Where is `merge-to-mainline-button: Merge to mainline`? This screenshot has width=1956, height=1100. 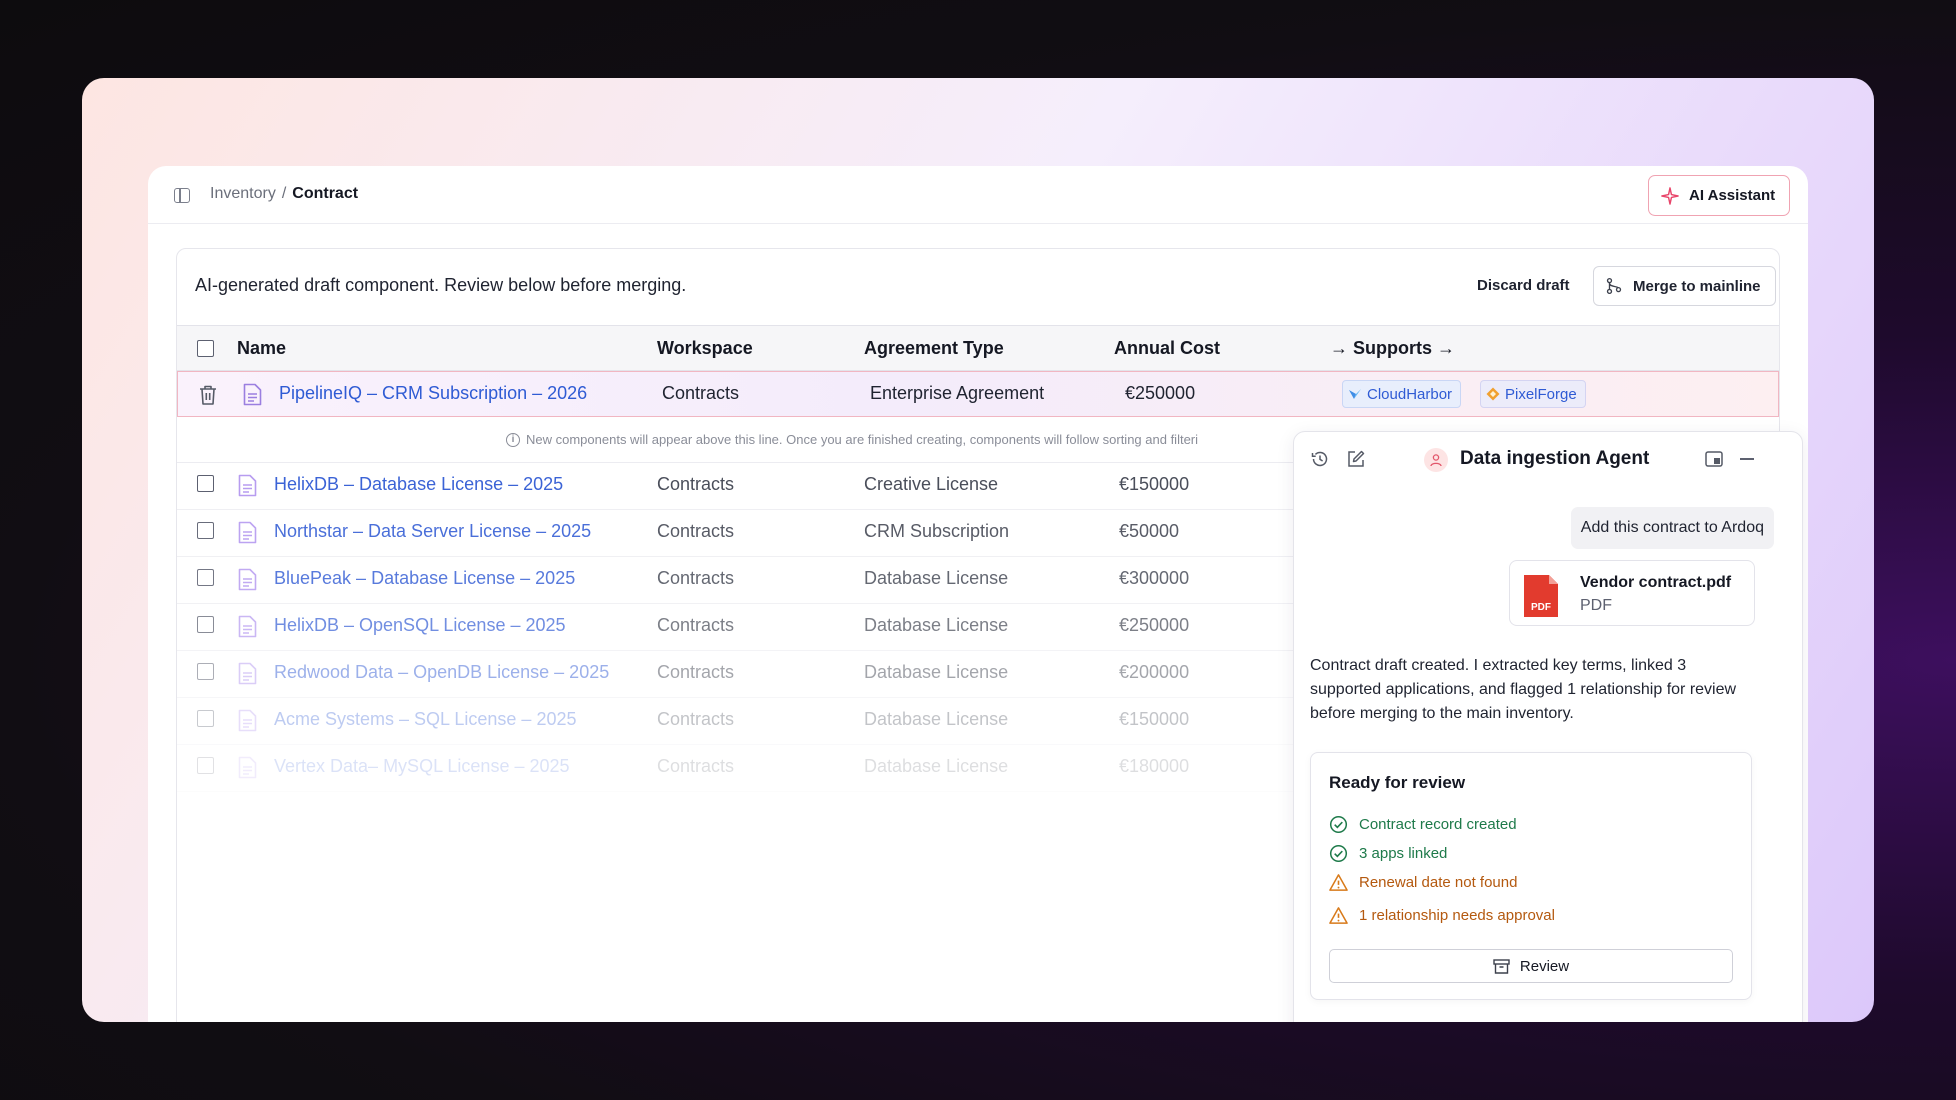
merge-to-mainline-button: Merge to mainline is located at coordinates (1684, 286).